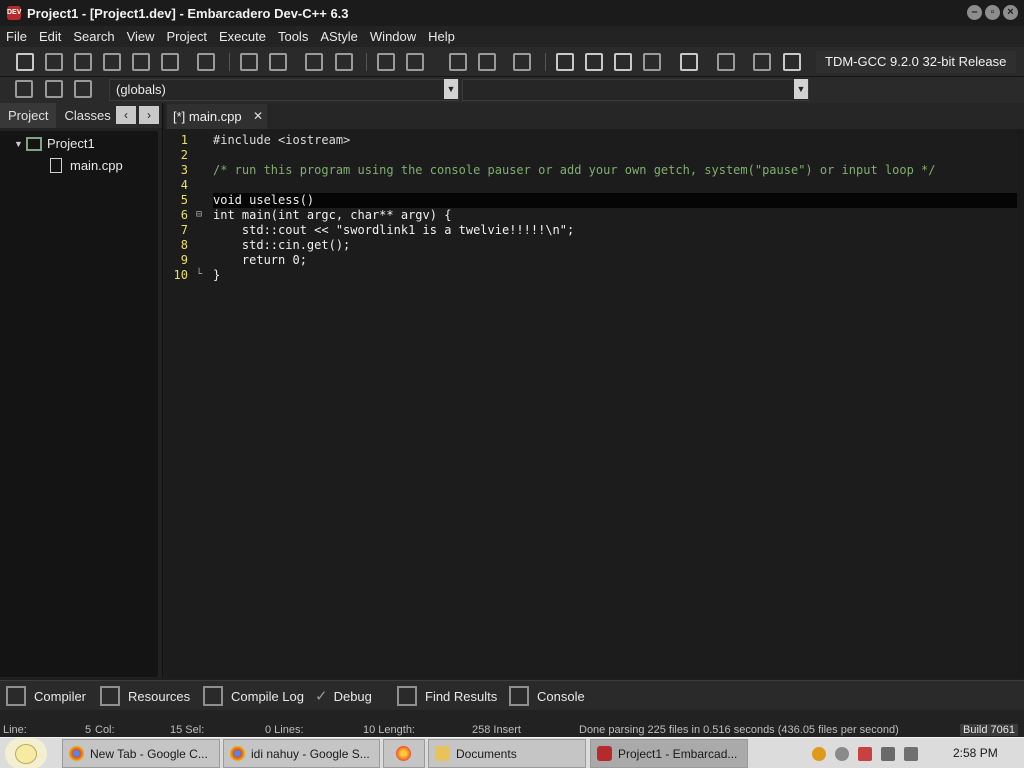 The height and width of the screenshot is (768, 1024). Describe the element at coordinates (184, 260) in the screenshot. I see `line-number: 9` at that location.